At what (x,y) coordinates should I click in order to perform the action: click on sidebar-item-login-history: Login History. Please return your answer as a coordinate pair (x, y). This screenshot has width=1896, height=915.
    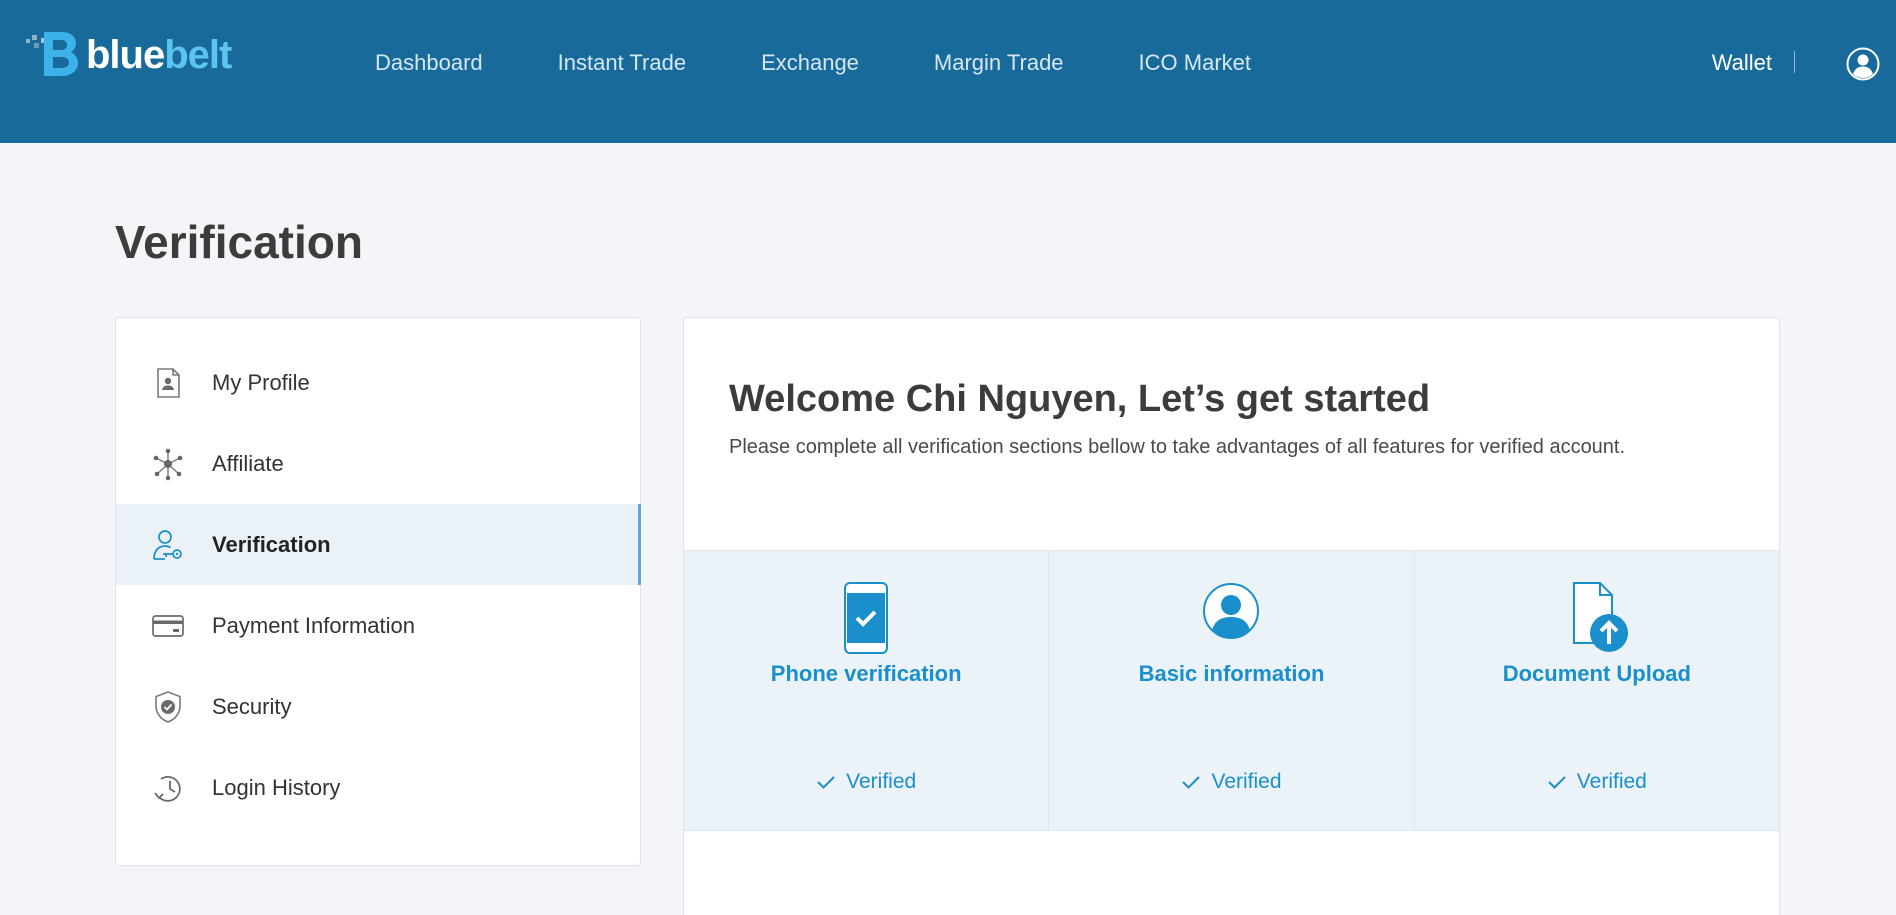
    Looking at the image, I should click on (378, 787).